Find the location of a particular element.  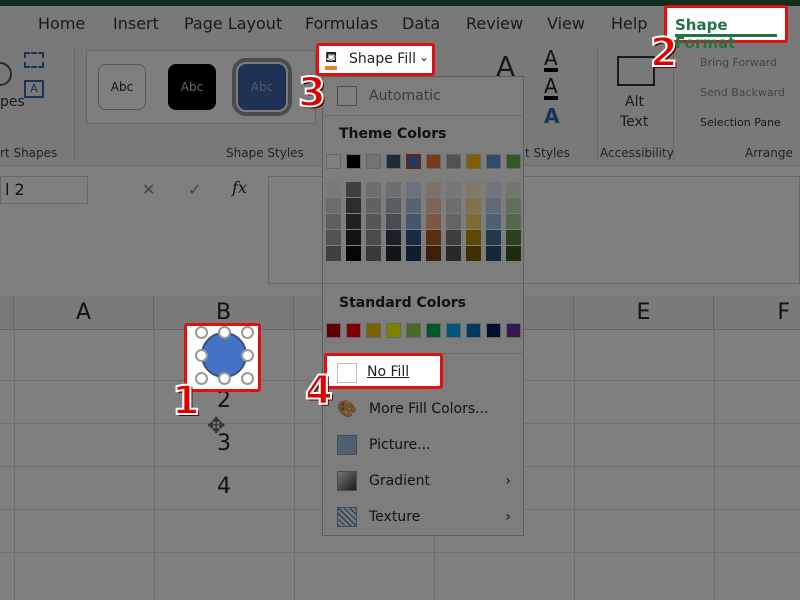

shape-fill-button: ⛾ Shape Fill ⌄ is located at coordinates (375, 59).